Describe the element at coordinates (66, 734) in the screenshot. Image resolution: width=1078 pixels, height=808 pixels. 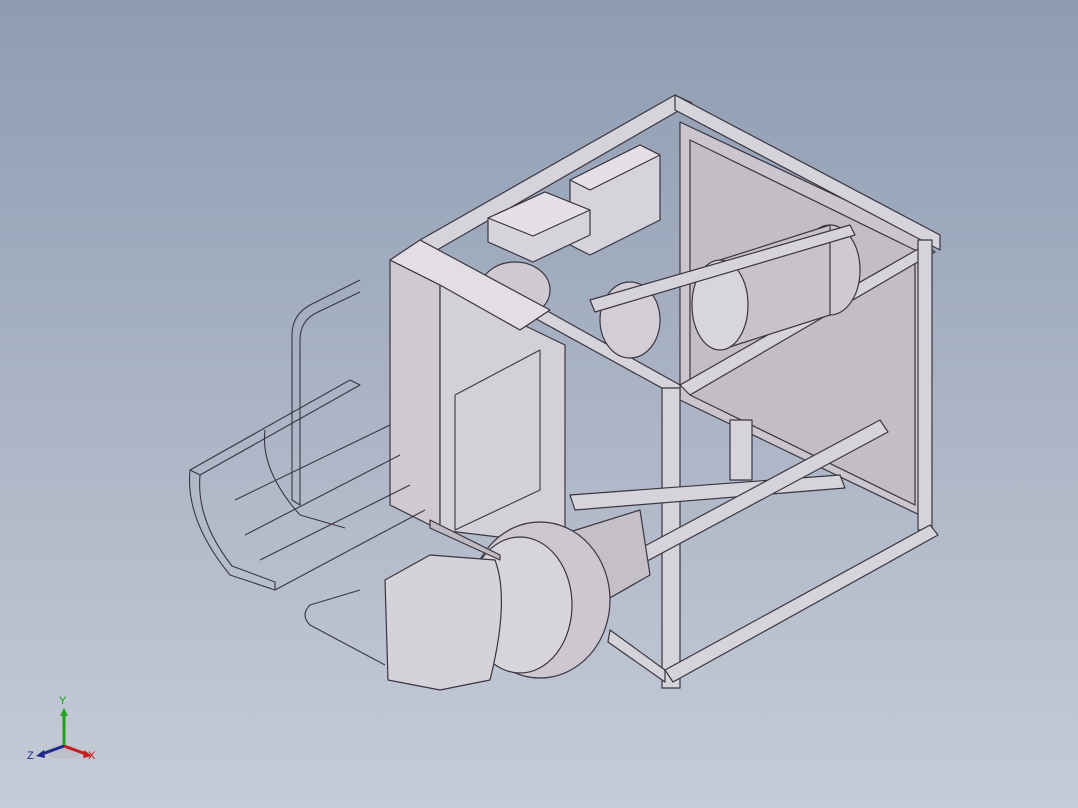
I see `view-orientation-triad: Y Z X` at that location.